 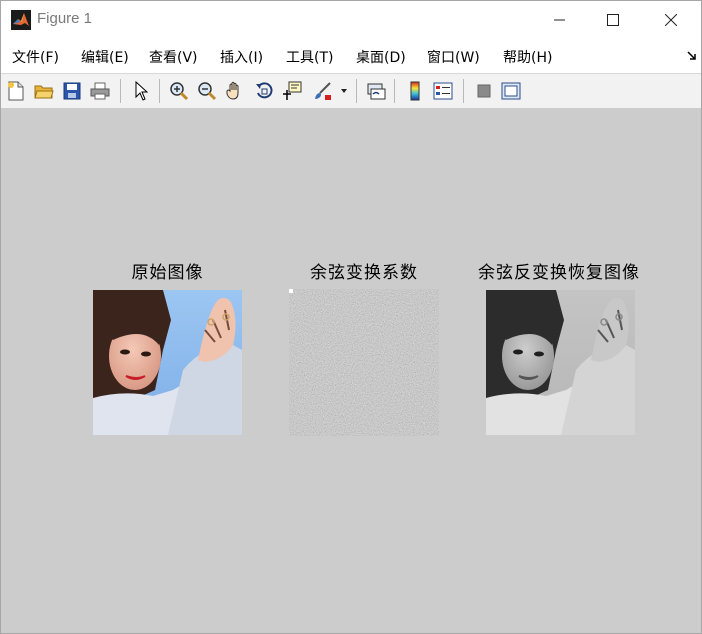 I want to click on menu-help: 帮助(H), so click(x=527, y=57).